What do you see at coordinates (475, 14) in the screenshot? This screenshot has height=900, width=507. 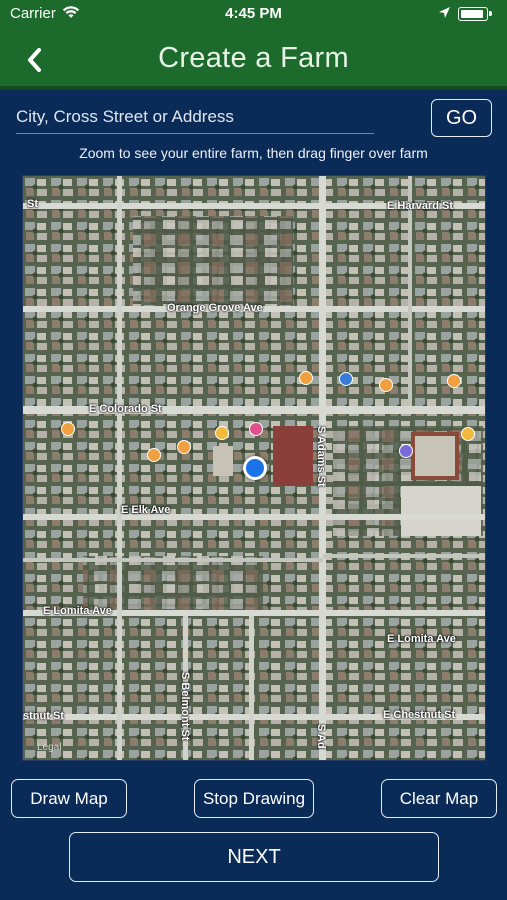 I see `battery-icon` at bounding box center [475, 14].